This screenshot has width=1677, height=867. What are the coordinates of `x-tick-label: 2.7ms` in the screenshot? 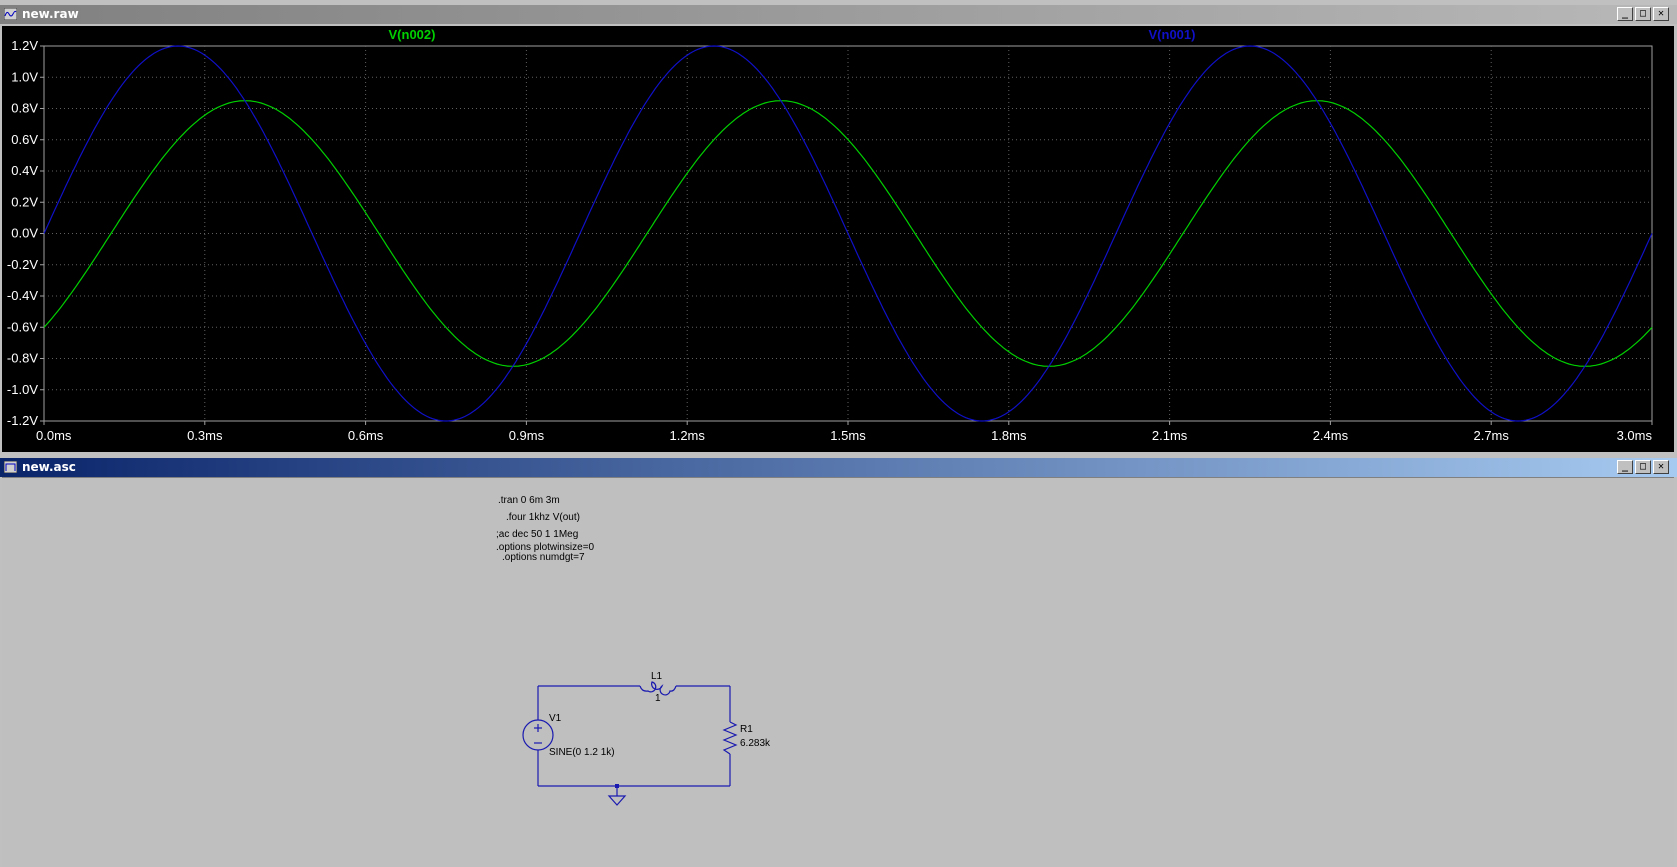 It's located at (1491, 435).